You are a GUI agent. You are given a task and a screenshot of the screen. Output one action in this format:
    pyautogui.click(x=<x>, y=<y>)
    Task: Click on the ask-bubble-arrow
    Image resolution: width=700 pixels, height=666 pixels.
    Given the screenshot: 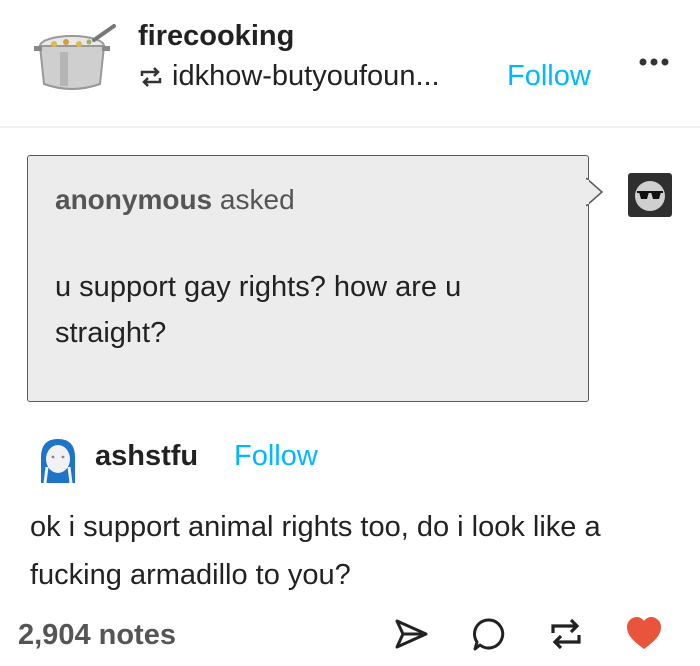 What is the action you would take?
    pyautogui.click(x=595, y=192)
    